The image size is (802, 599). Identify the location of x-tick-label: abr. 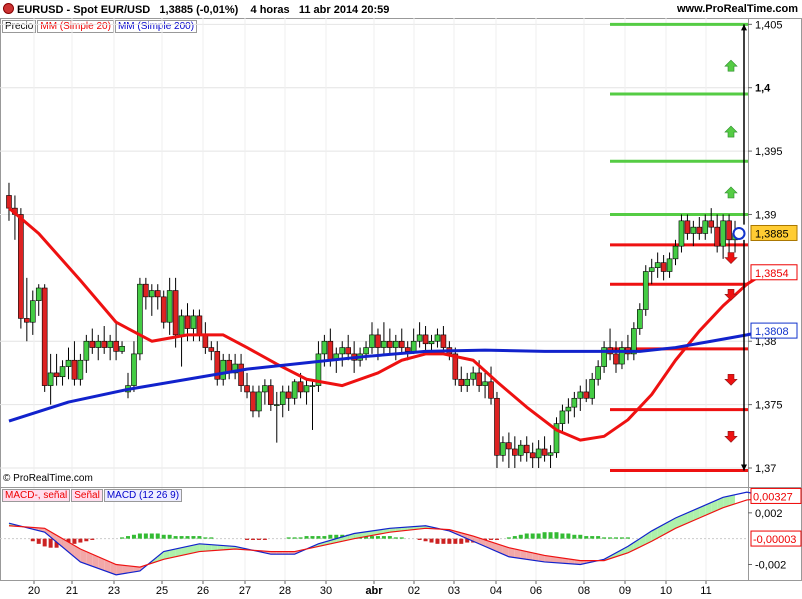
(374, 591).